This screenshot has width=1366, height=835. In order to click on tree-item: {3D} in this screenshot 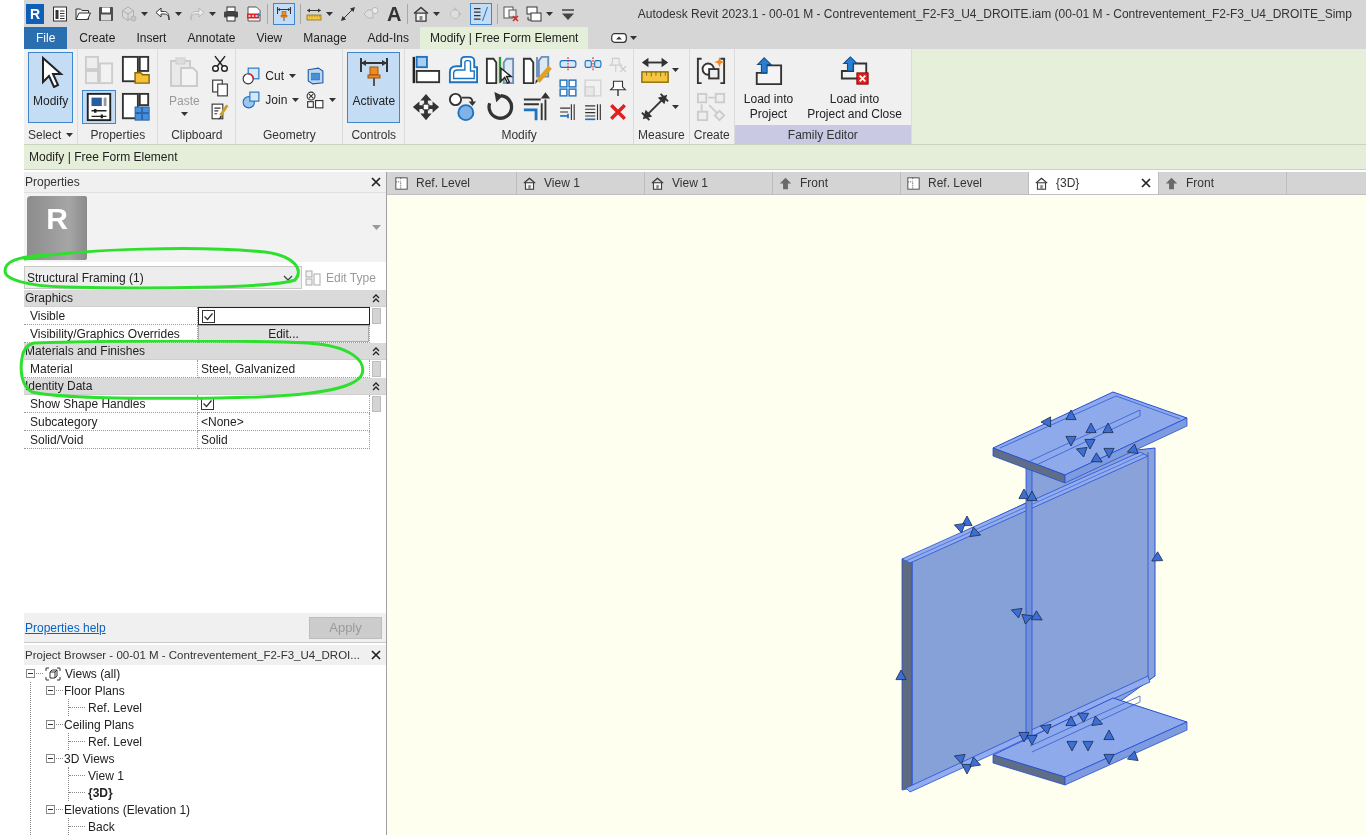, I will do `click(100, 792)`.